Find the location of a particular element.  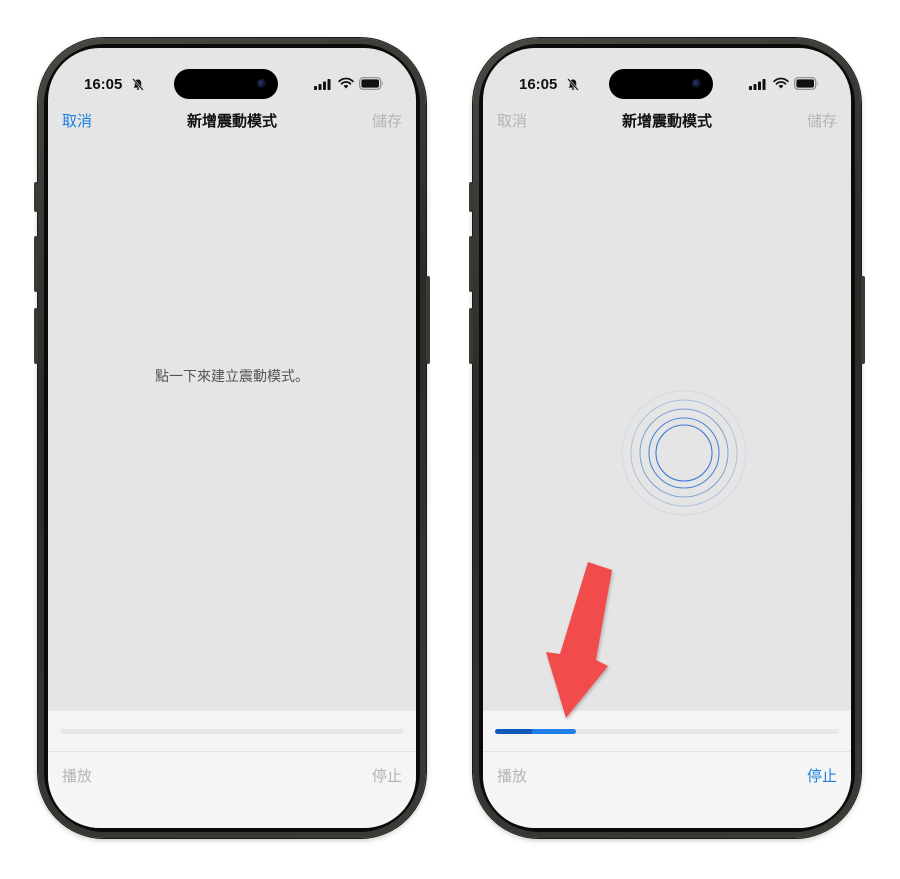

progress-fill is located at coordinates (535, 731).